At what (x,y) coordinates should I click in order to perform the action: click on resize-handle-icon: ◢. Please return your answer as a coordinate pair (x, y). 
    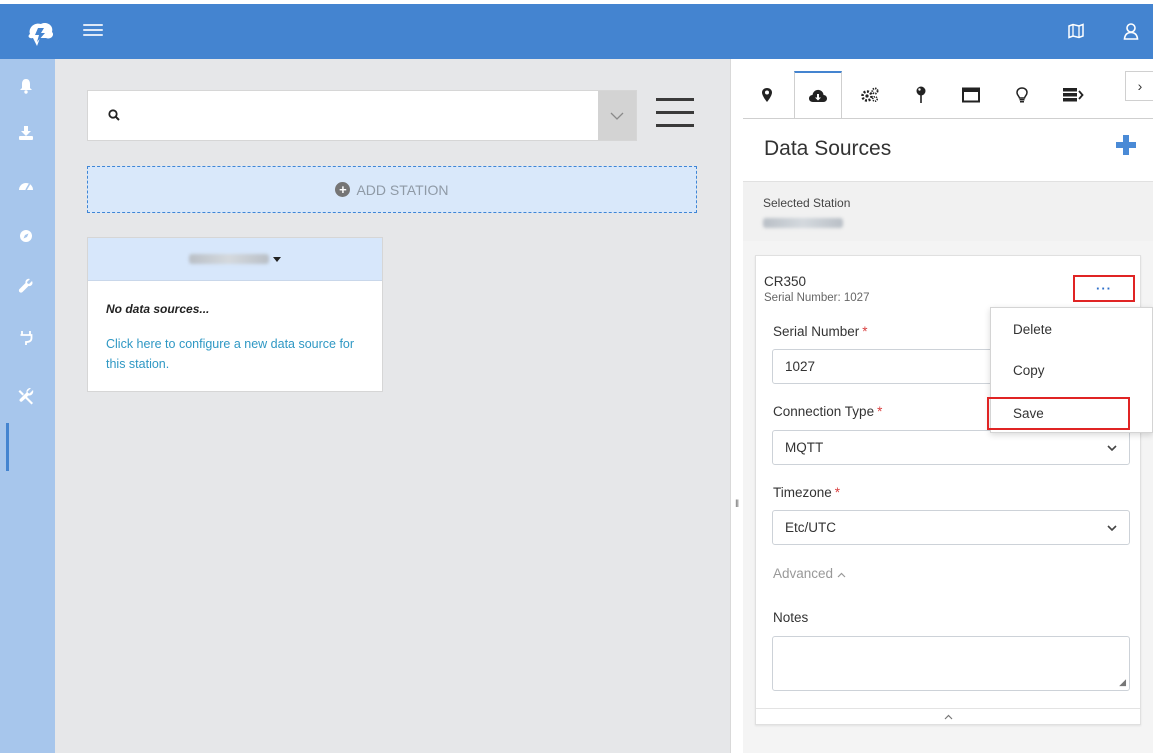
    Looking at the image, I should click on (1122, 682).